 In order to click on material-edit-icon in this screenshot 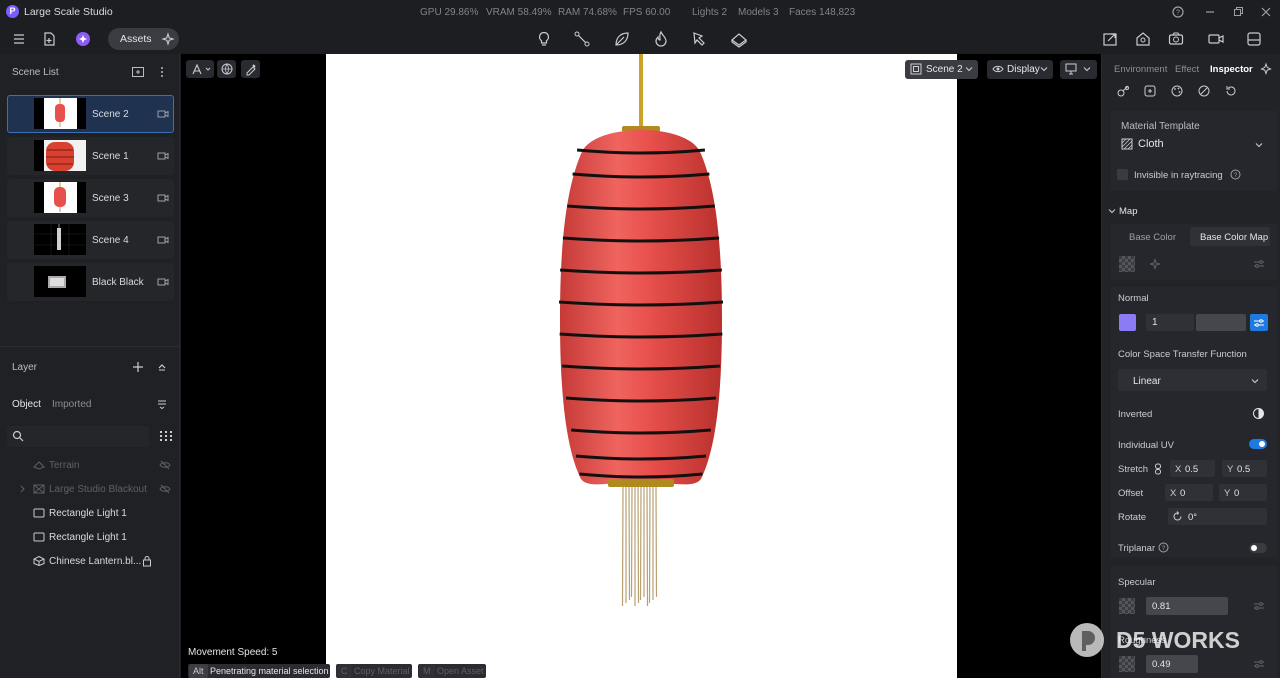, I will do `click(1204, 91)`.